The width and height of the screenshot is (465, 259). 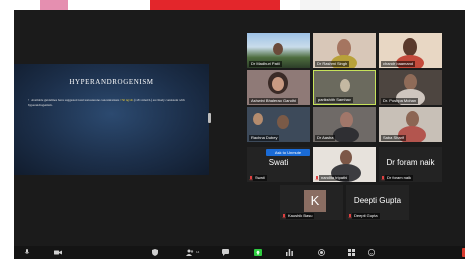 I want to click on mute-button, so click(x=27, y=252).